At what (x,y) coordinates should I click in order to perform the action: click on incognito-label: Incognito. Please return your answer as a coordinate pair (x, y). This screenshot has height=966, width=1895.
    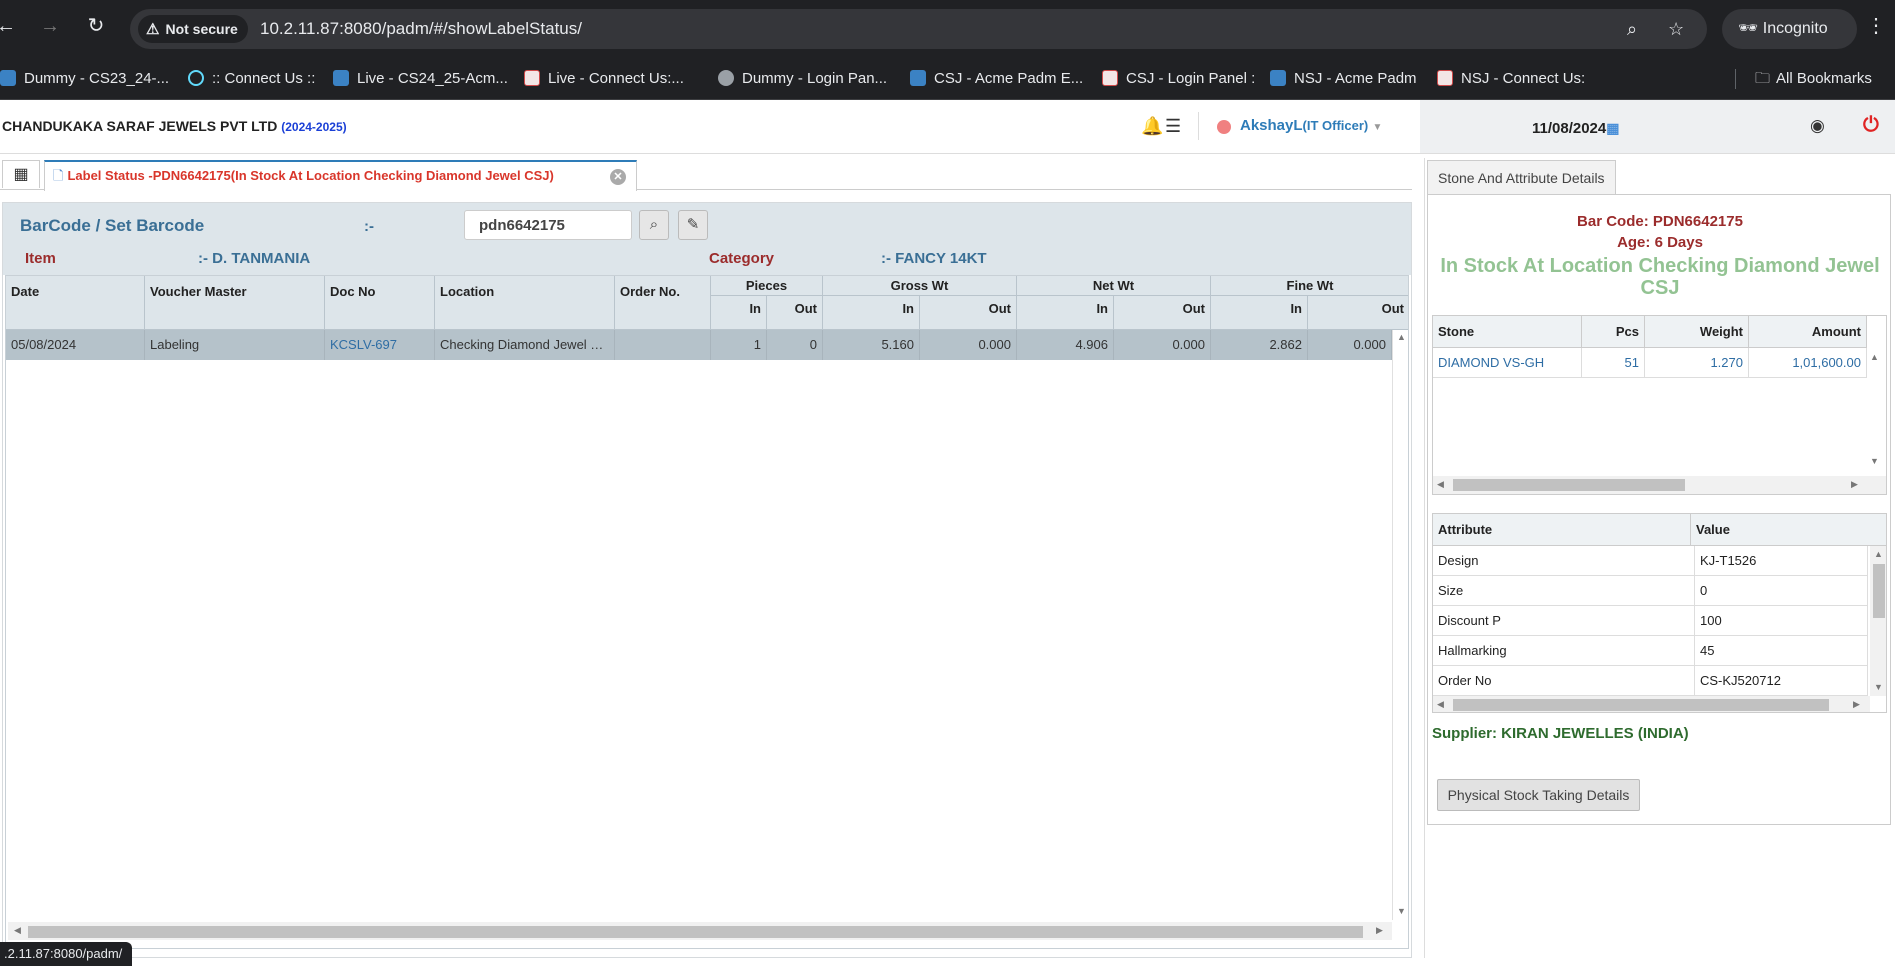
    Looking at the image, I should click on (1795, 28).